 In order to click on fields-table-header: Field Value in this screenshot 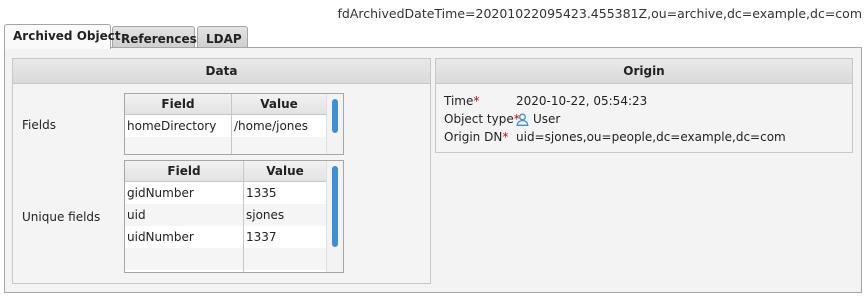, I will do `click(225, 104)`.